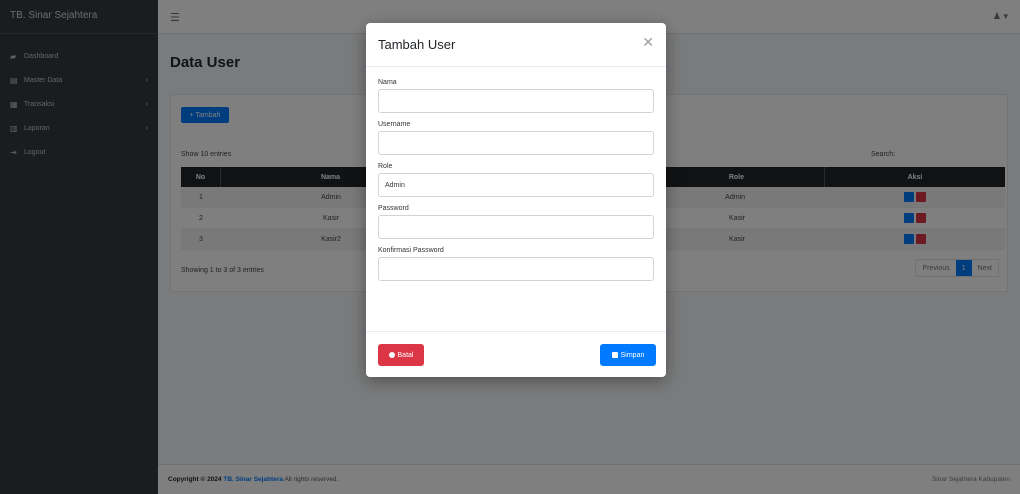  I want to click on nama-input, so click(516, 101).